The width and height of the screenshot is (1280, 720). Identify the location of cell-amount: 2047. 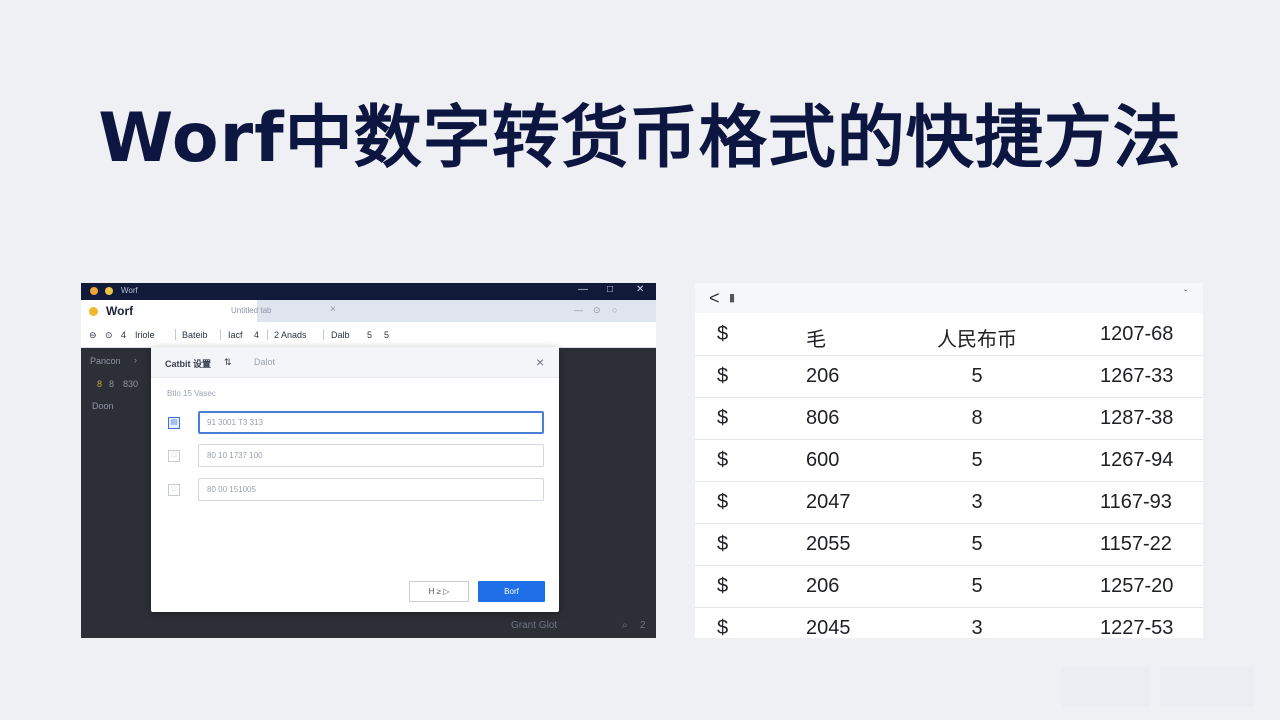
(828, 502).